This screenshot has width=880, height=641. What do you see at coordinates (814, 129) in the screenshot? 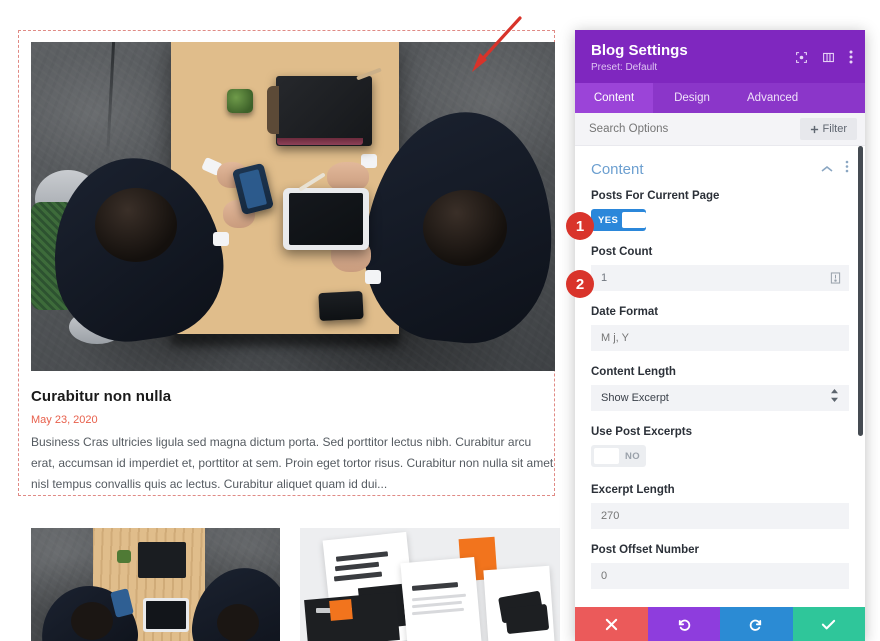
I see `plus-icon` at bounding box center [814, 129].